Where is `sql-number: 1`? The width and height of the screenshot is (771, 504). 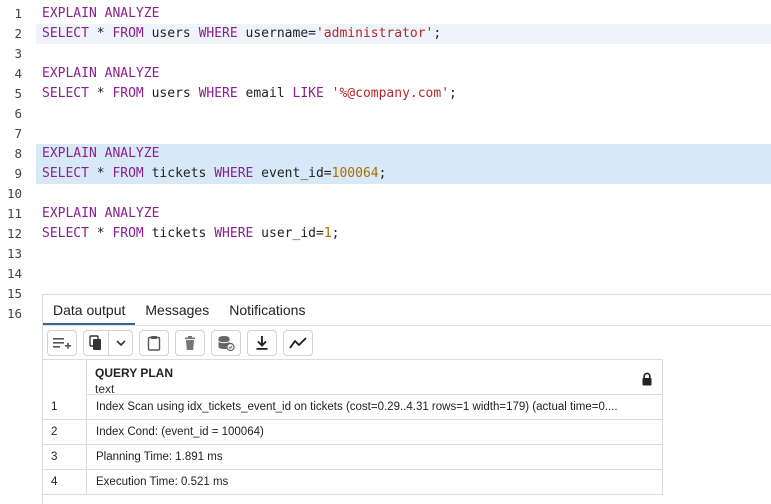
sql-number: 1 is located at coordinates (327, 233).